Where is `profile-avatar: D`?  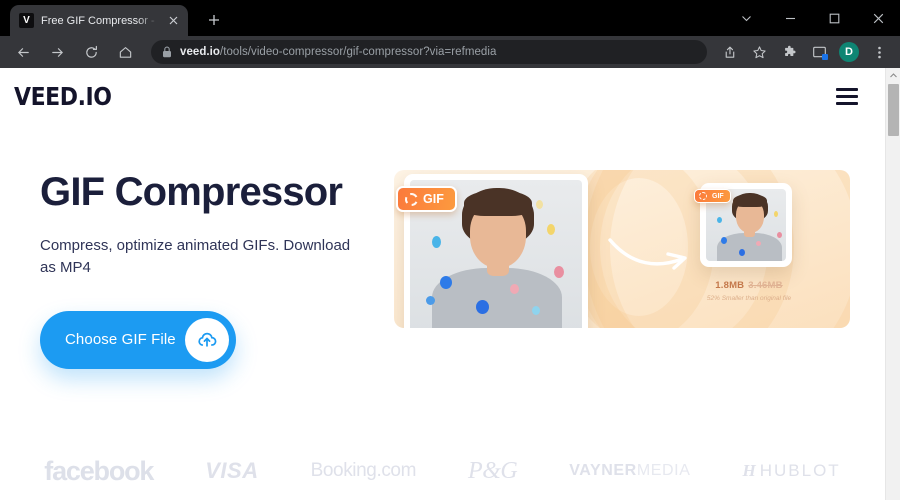 profile-avatar: D is located at coordinates (849, 52).